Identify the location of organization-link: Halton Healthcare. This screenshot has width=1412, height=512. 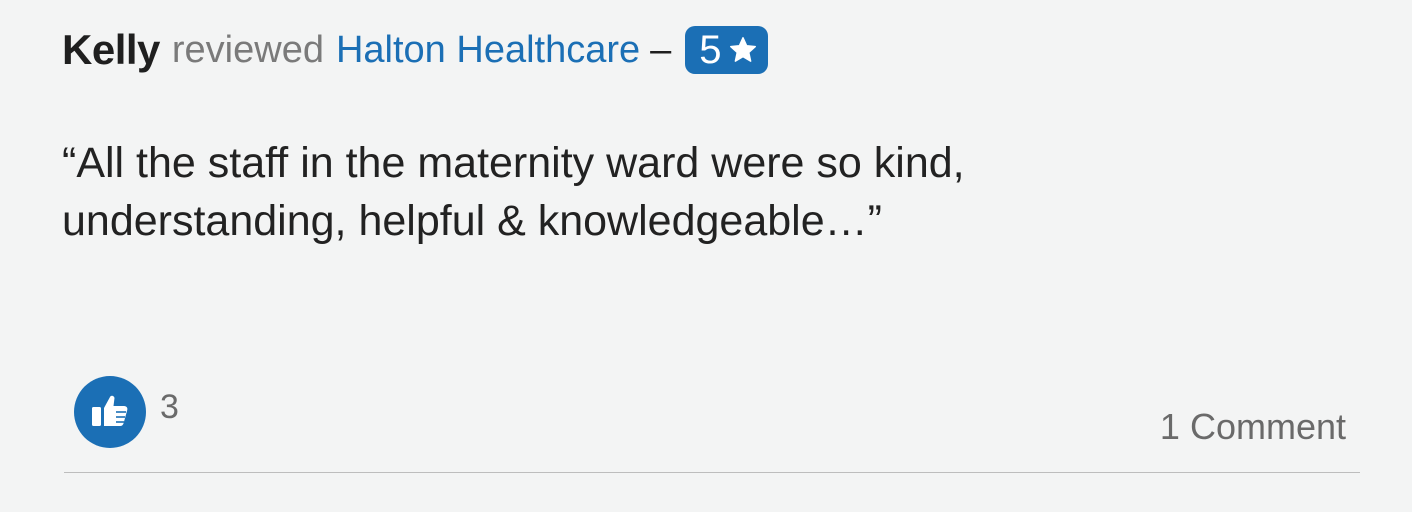
(488, 50).